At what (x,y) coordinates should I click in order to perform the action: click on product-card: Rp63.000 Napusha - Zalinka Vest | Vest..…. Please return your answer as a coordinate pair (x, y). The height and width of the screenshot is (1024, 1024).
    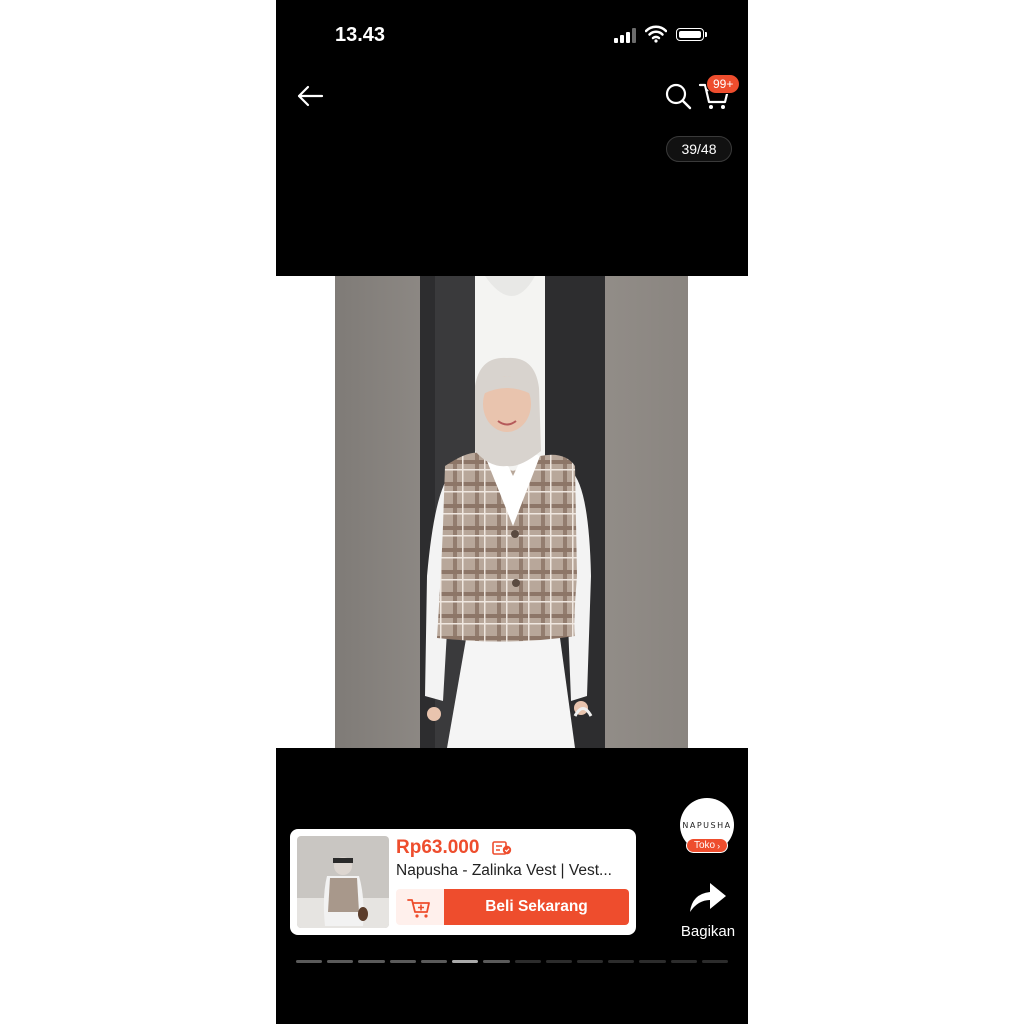
    Looking at the image, I should click on (463, 882).